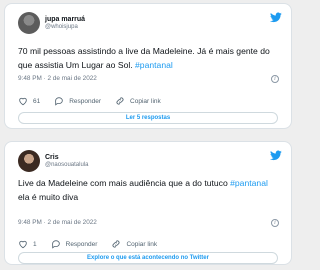  What do you see at coordinates (66, 165) in the screenshot?
I see `user-handle: @naosouatalula` at bounding box center [66, 165].